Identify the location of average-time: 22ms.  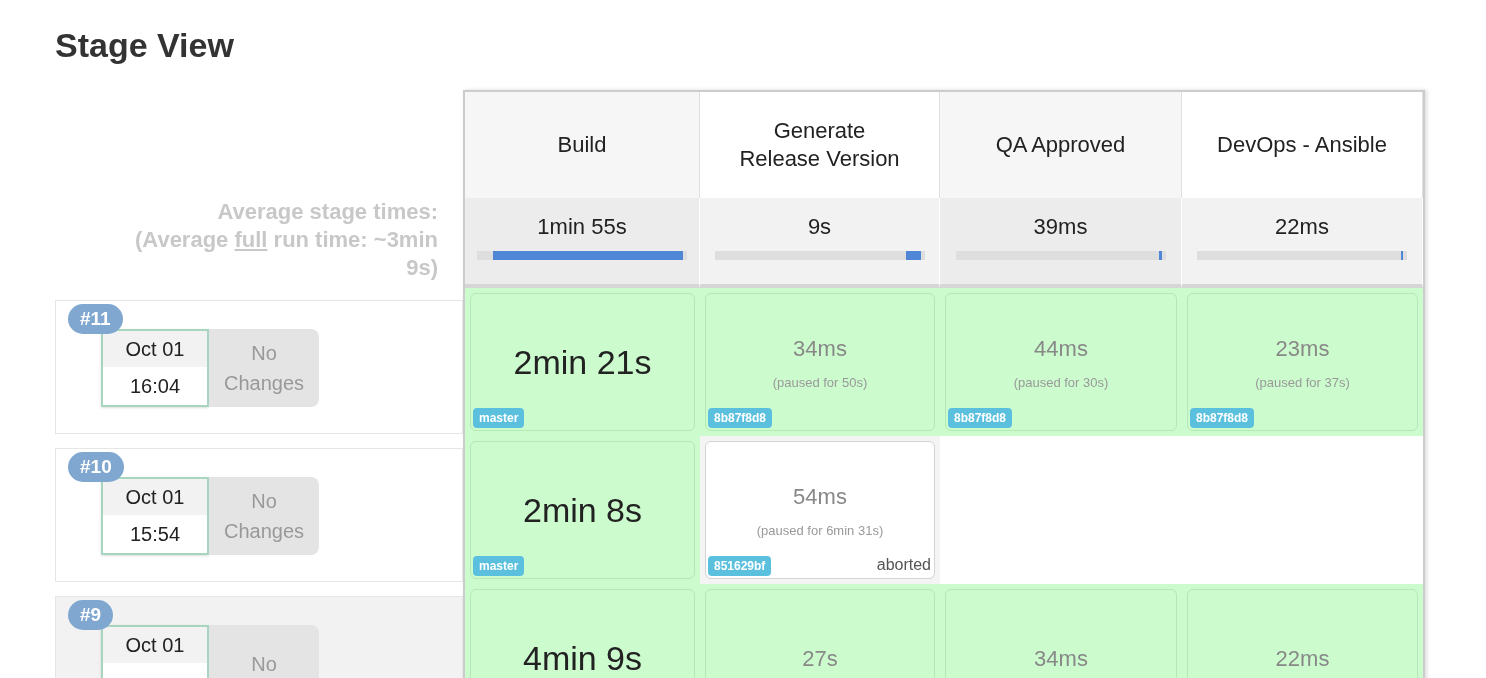
(1302, 227).